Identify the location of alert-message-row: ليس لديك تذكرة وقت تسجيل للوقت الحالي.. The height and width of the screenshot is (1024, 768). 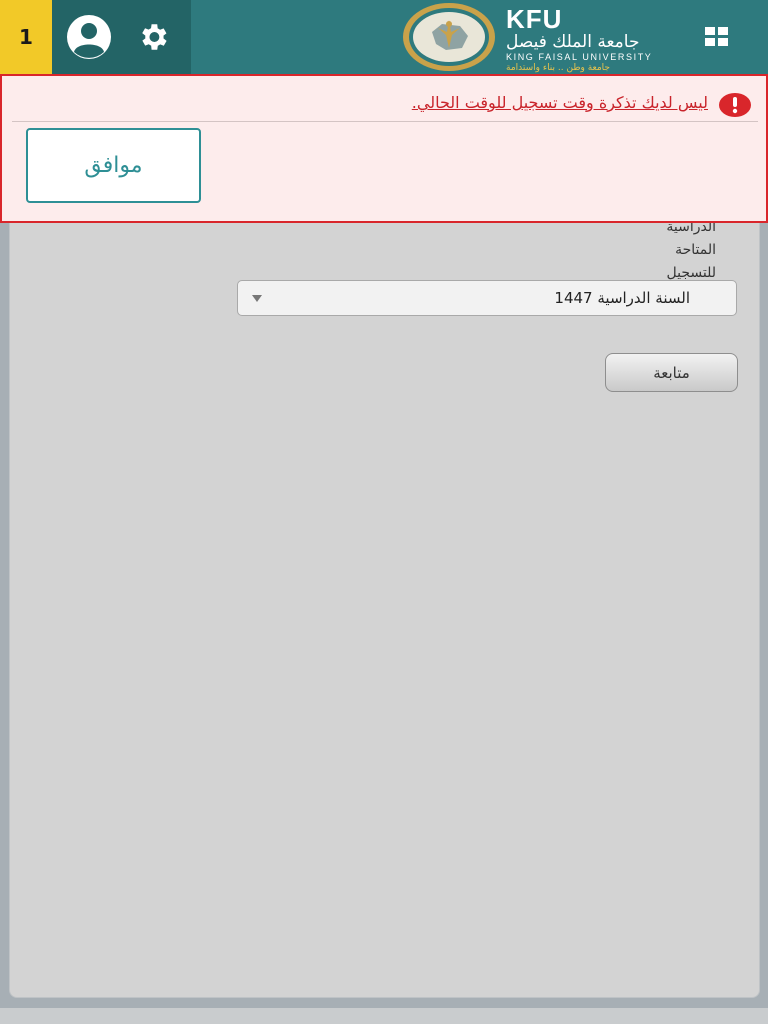
(385, 99).